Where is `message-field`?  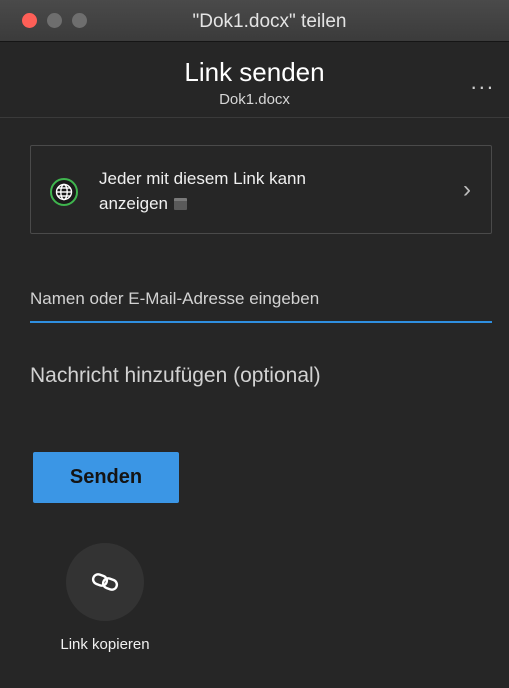
message-field is located at coordinates (261, 378).